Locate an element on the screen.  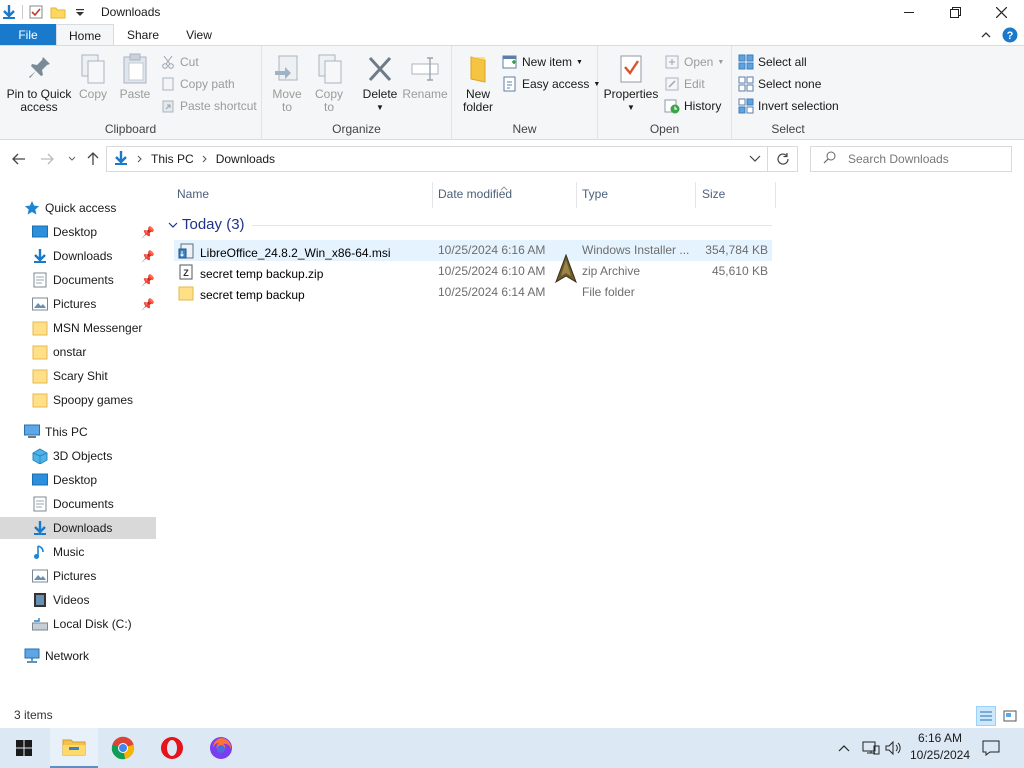
move-to-button: Move to is located at coordinates (287, 83).